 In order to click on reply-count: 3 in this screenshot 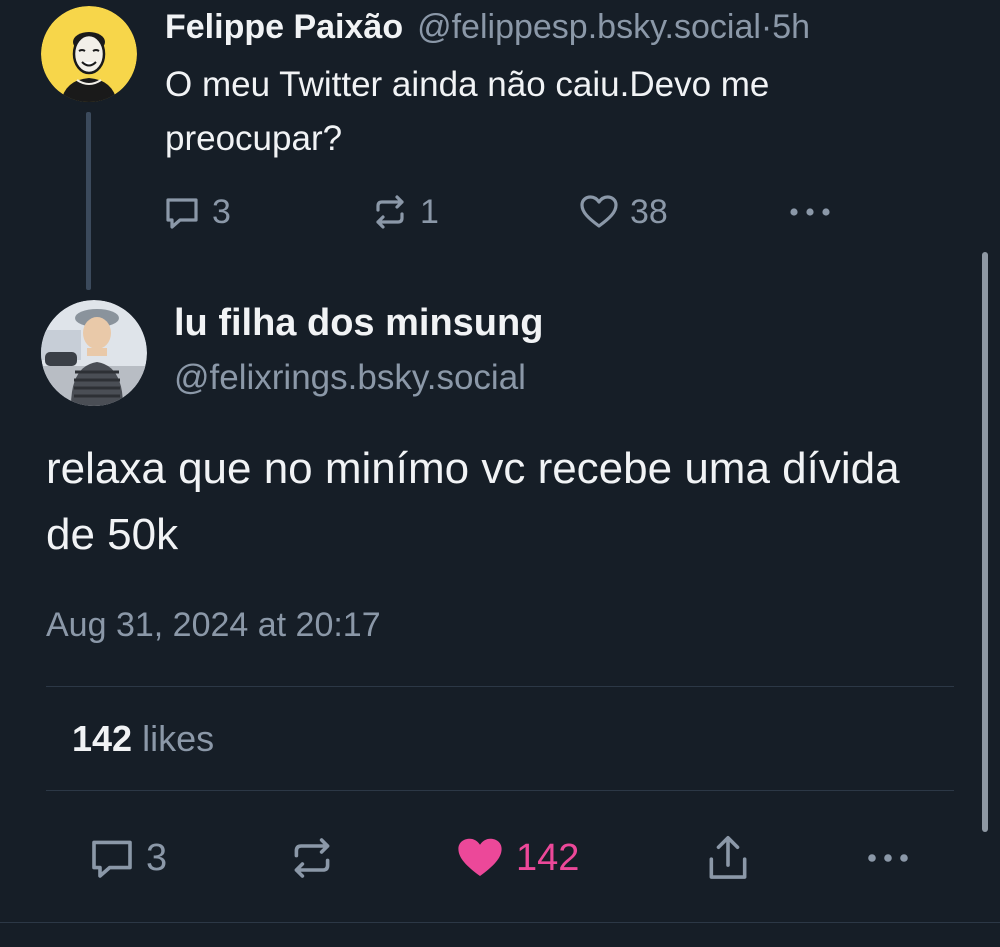, I will do `click(157, 857)`.